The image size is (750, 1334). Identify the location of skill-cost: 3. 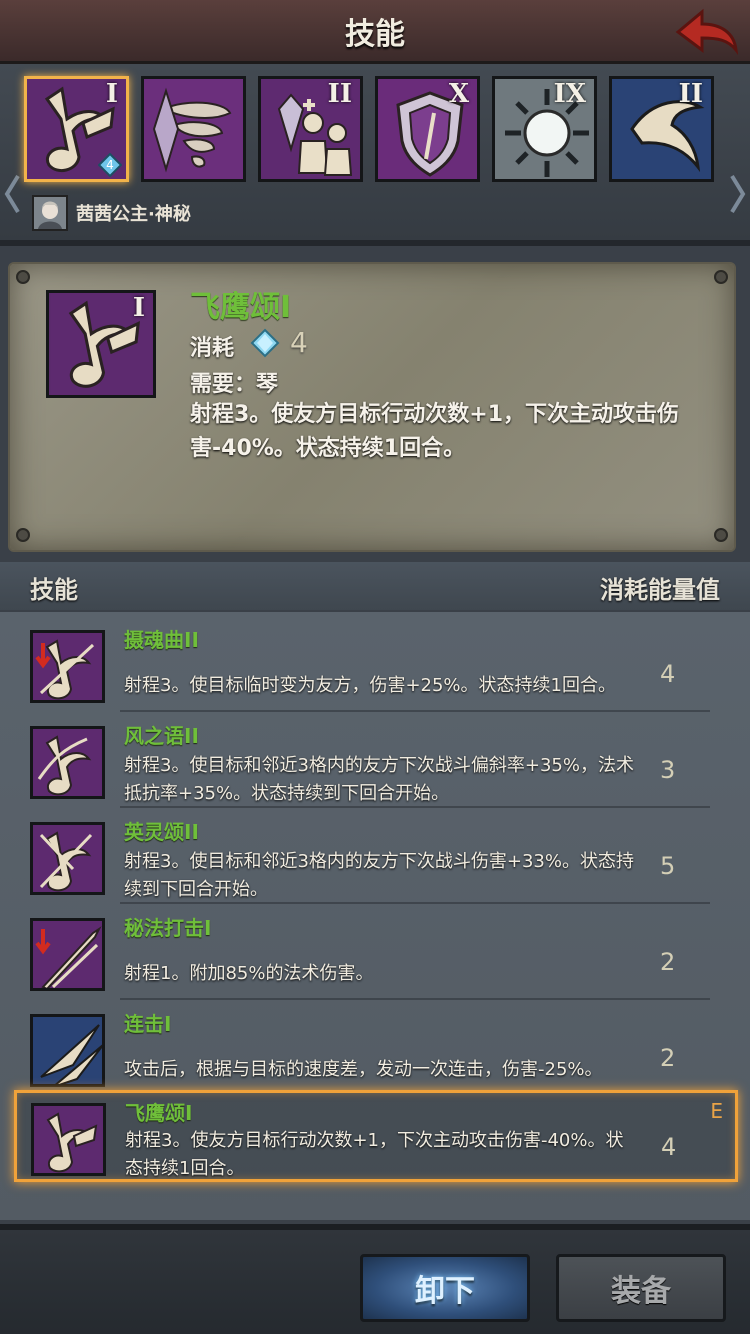
(668, 770).